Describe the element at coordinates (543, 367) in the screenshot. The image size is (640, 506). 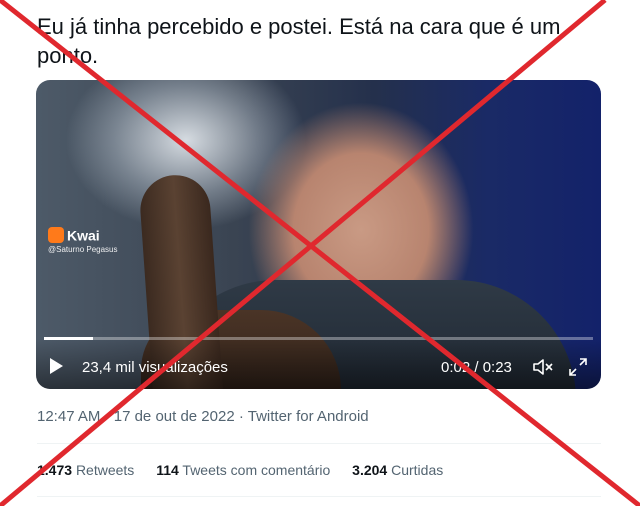
I see `muted-speaker-icon` at that location.